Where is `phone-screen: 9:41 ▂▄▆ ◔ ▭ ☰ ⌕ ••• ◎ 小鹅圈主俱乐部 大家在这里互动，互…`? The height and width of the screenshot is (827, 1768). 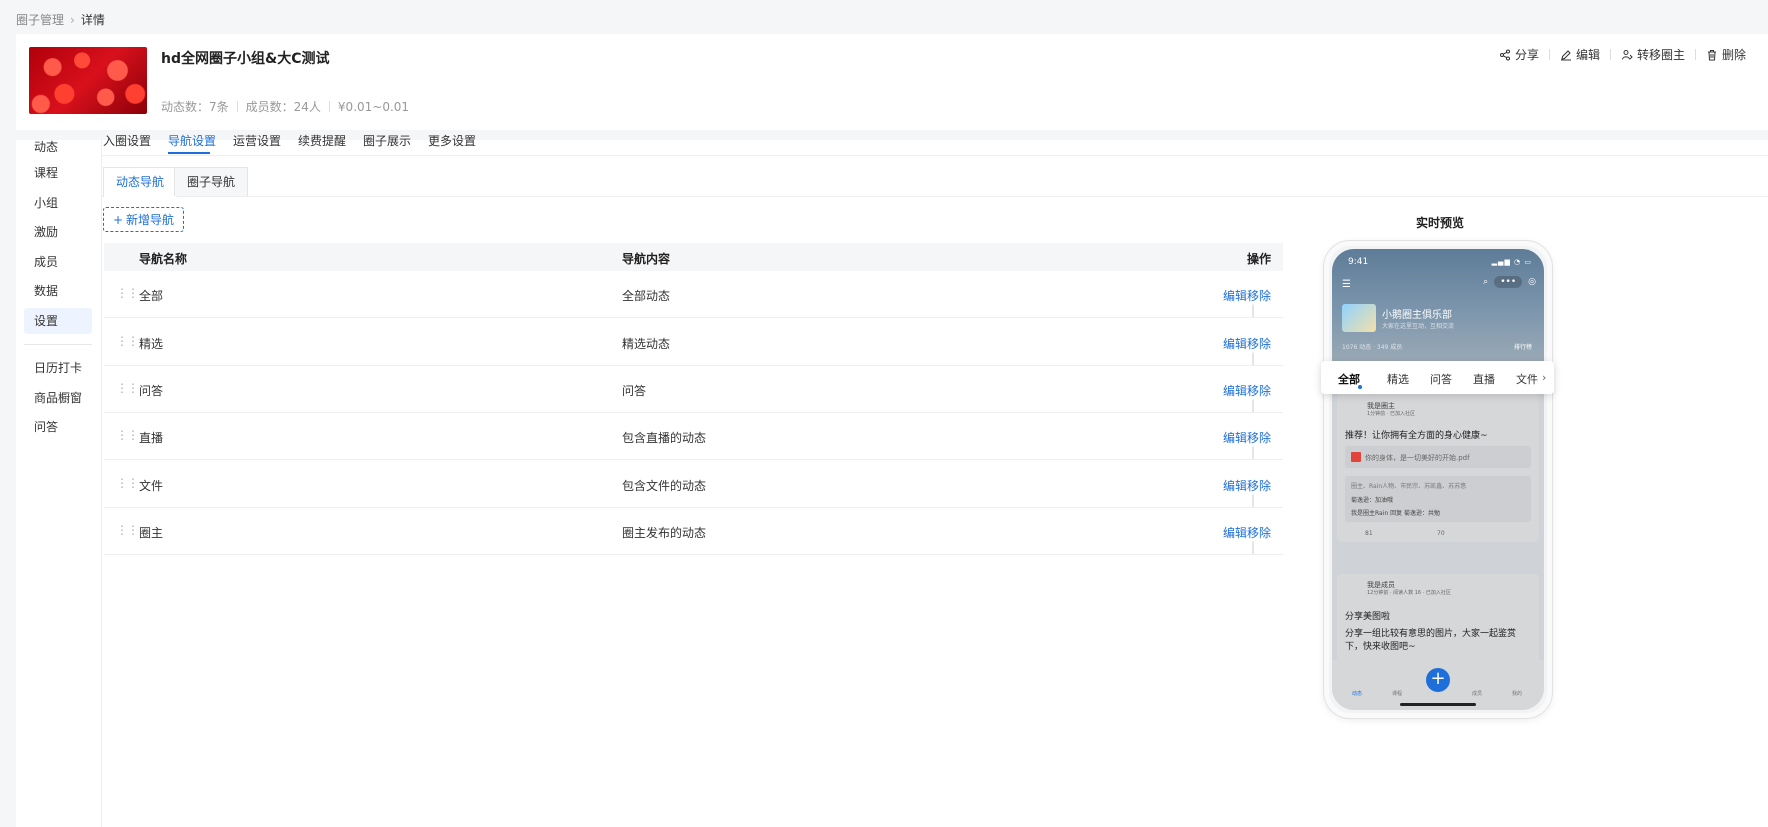 phone-screen: 9:41 ▂▄▆ ◔ ▭ ☰ ⌕ ••• ◎ 小鹅圈主俱乐部 大家在这里互动，互… is located at coordinates (1438, 479).